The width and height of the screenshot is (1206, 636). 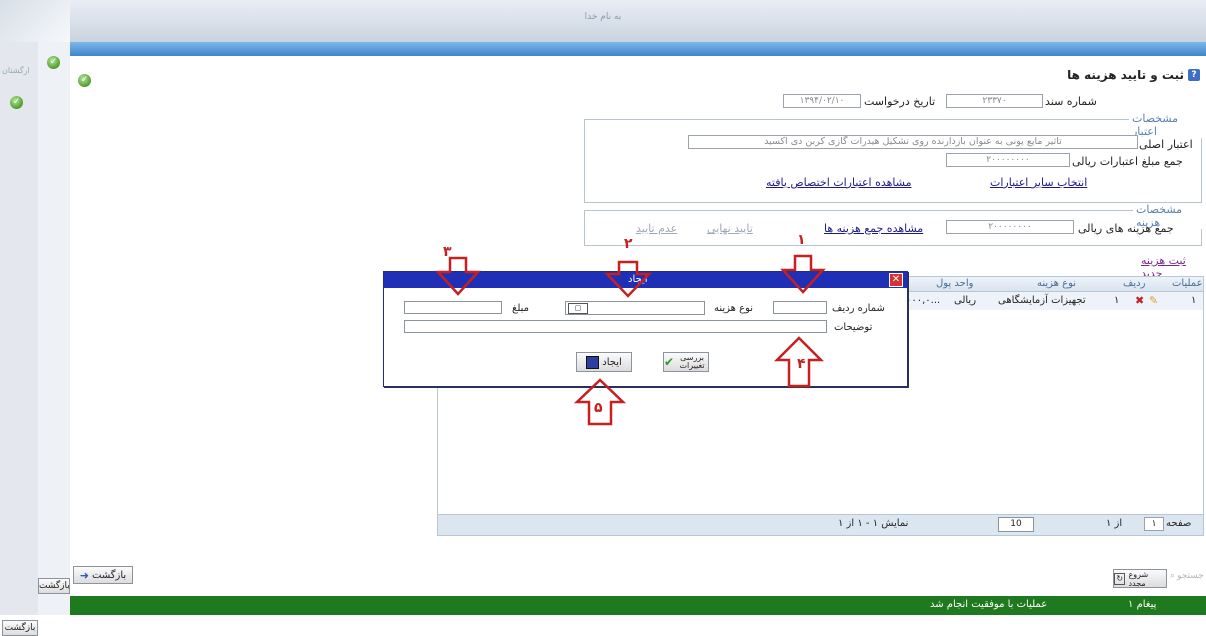 I want to click on annotation-1: ۱, so click(x=801, y=240).